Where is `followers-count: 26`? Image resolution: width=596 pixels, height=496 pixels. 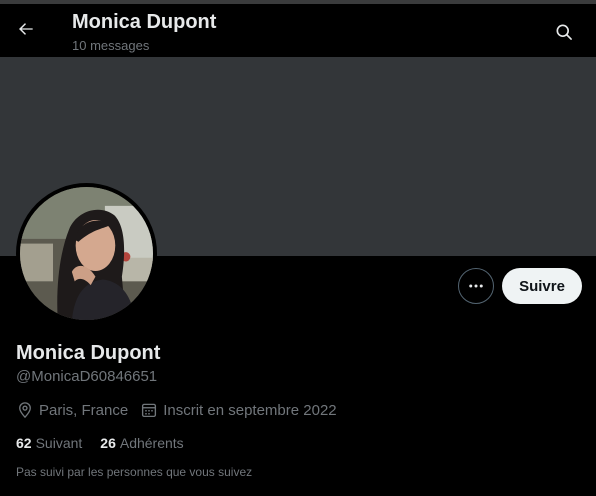
followers-count: 26 is located at coordinates (108, 443).